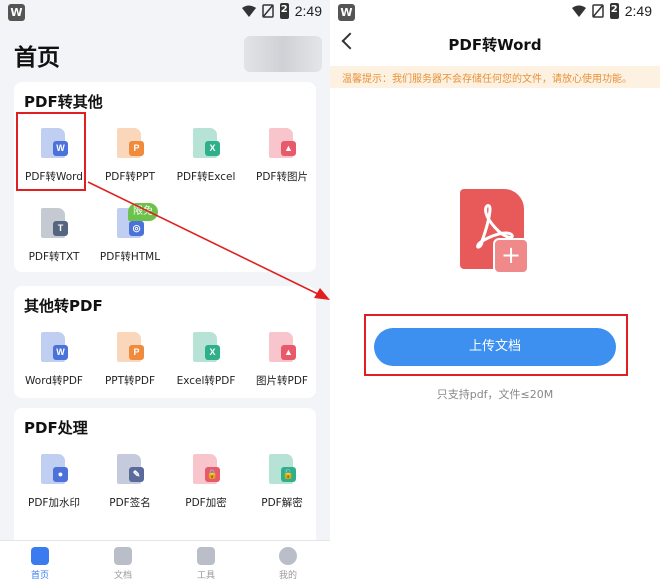  Describe the element at coordinates (282, 381) in the screenshot. I see `tool-label: 图片转PDF` at that location.